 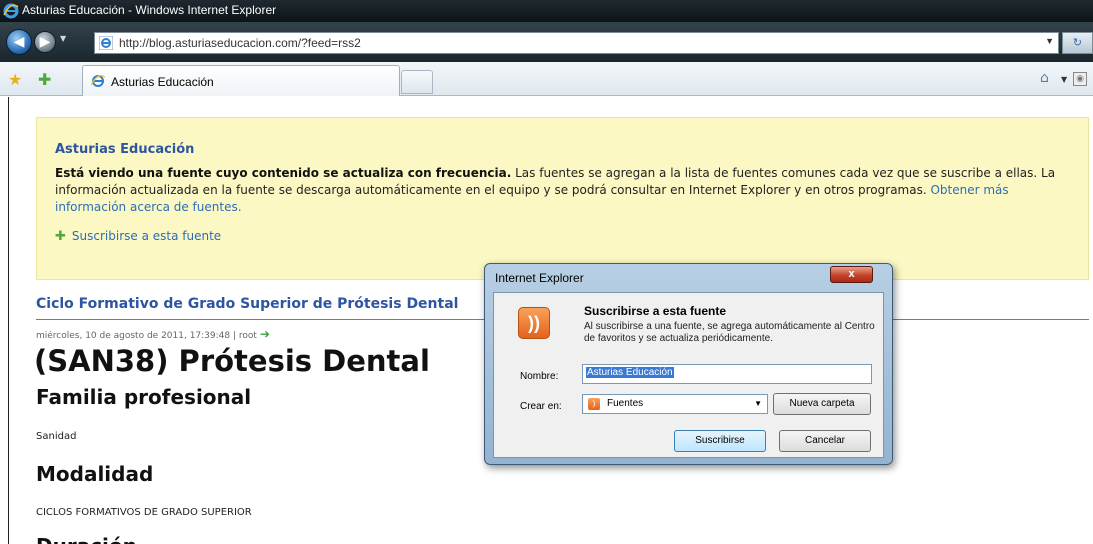 What do you see at coordinates (86, 539) in the screenshot?
I see `section-heading-duracion: Duración` at bounding box center [86, 539].